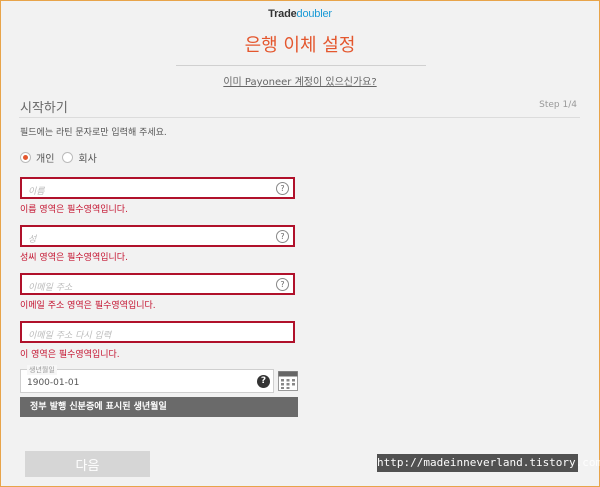 This screenshot has width=600, height=487. What do you see at coordinates (145, 288) in the screenshot?
I see `email-input` at bounding box center [145, 288].